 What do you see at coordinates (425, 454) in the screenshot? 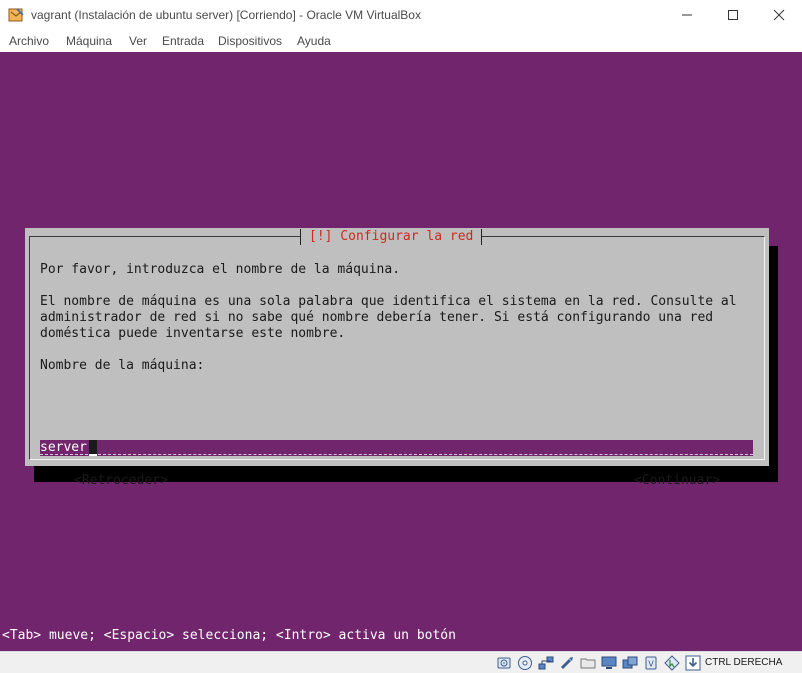
I see `field-underline` at bounding box center [425, 454].